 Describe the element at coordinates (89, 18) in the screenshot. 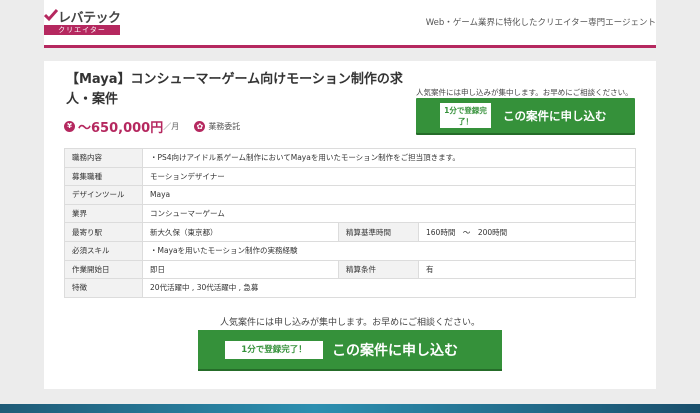

I see `logo-text: レバテック` at that location.